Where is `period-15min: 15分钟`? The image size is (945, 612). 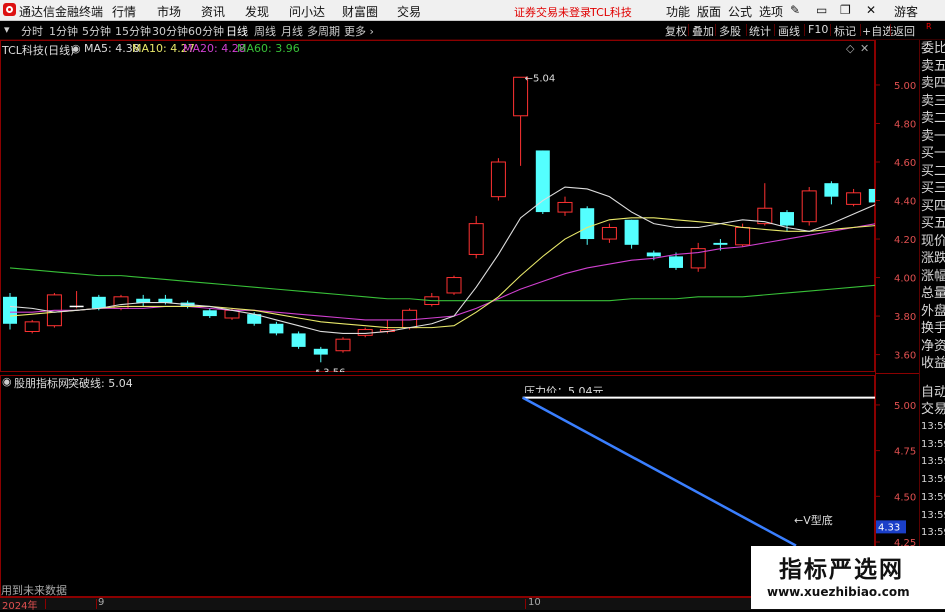
period-15min: 15分钟 is located at coordinates (133, 31).